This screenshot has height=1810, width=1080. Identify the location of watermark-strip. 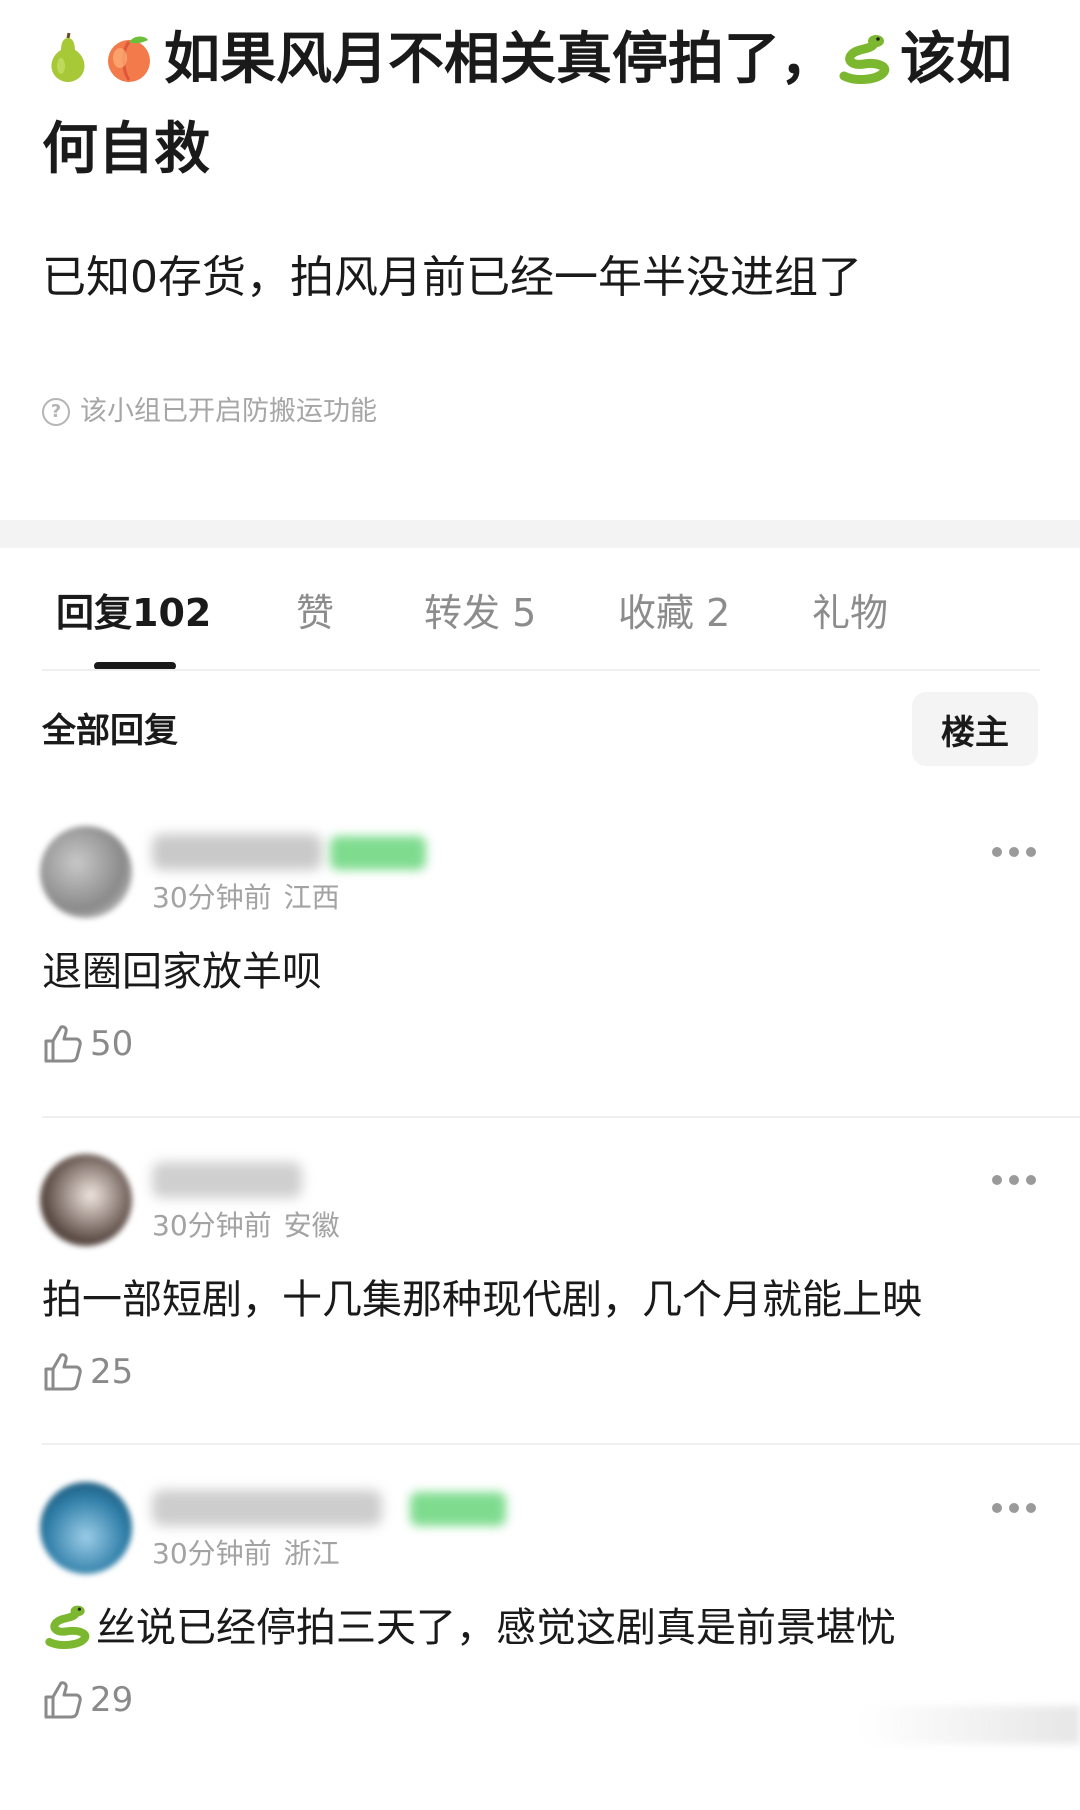
(970, 1725).